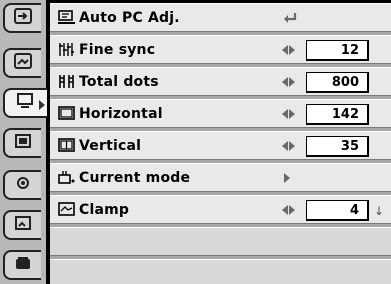 The image size is (391, 284). Describe the element at coordinates (104, 209) in the screenshot. I see `menu-item-label: Clamp` at that location.